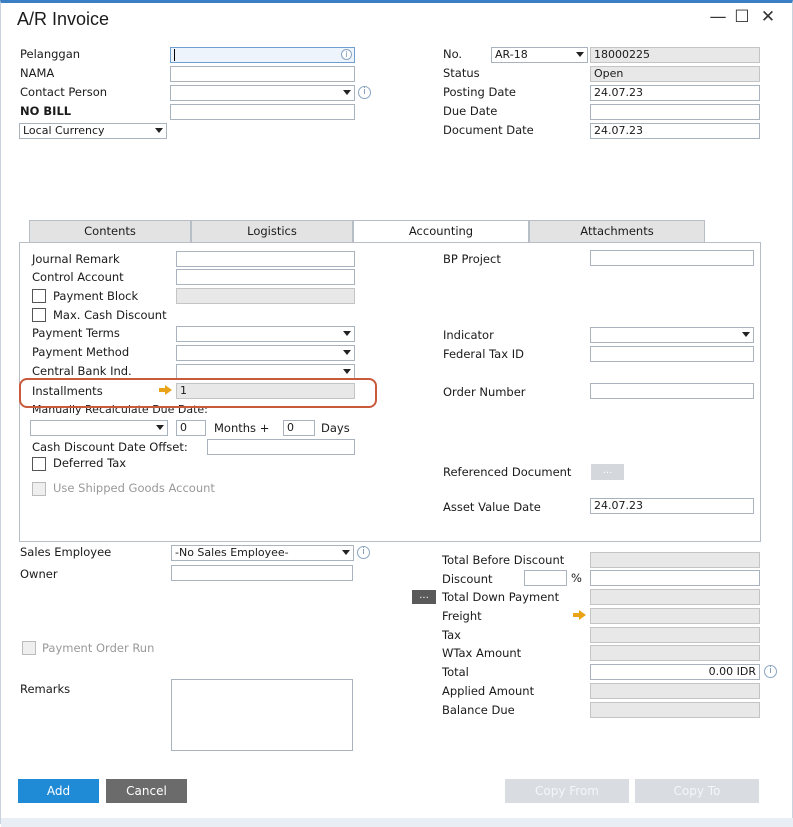 The height and width of the screenshot is (827, 793). What do you see at coordinates (232, 552) in the screenshot?
I see `sales-employee-value: -No Sales Employee-` at bounding box center [232, 552].